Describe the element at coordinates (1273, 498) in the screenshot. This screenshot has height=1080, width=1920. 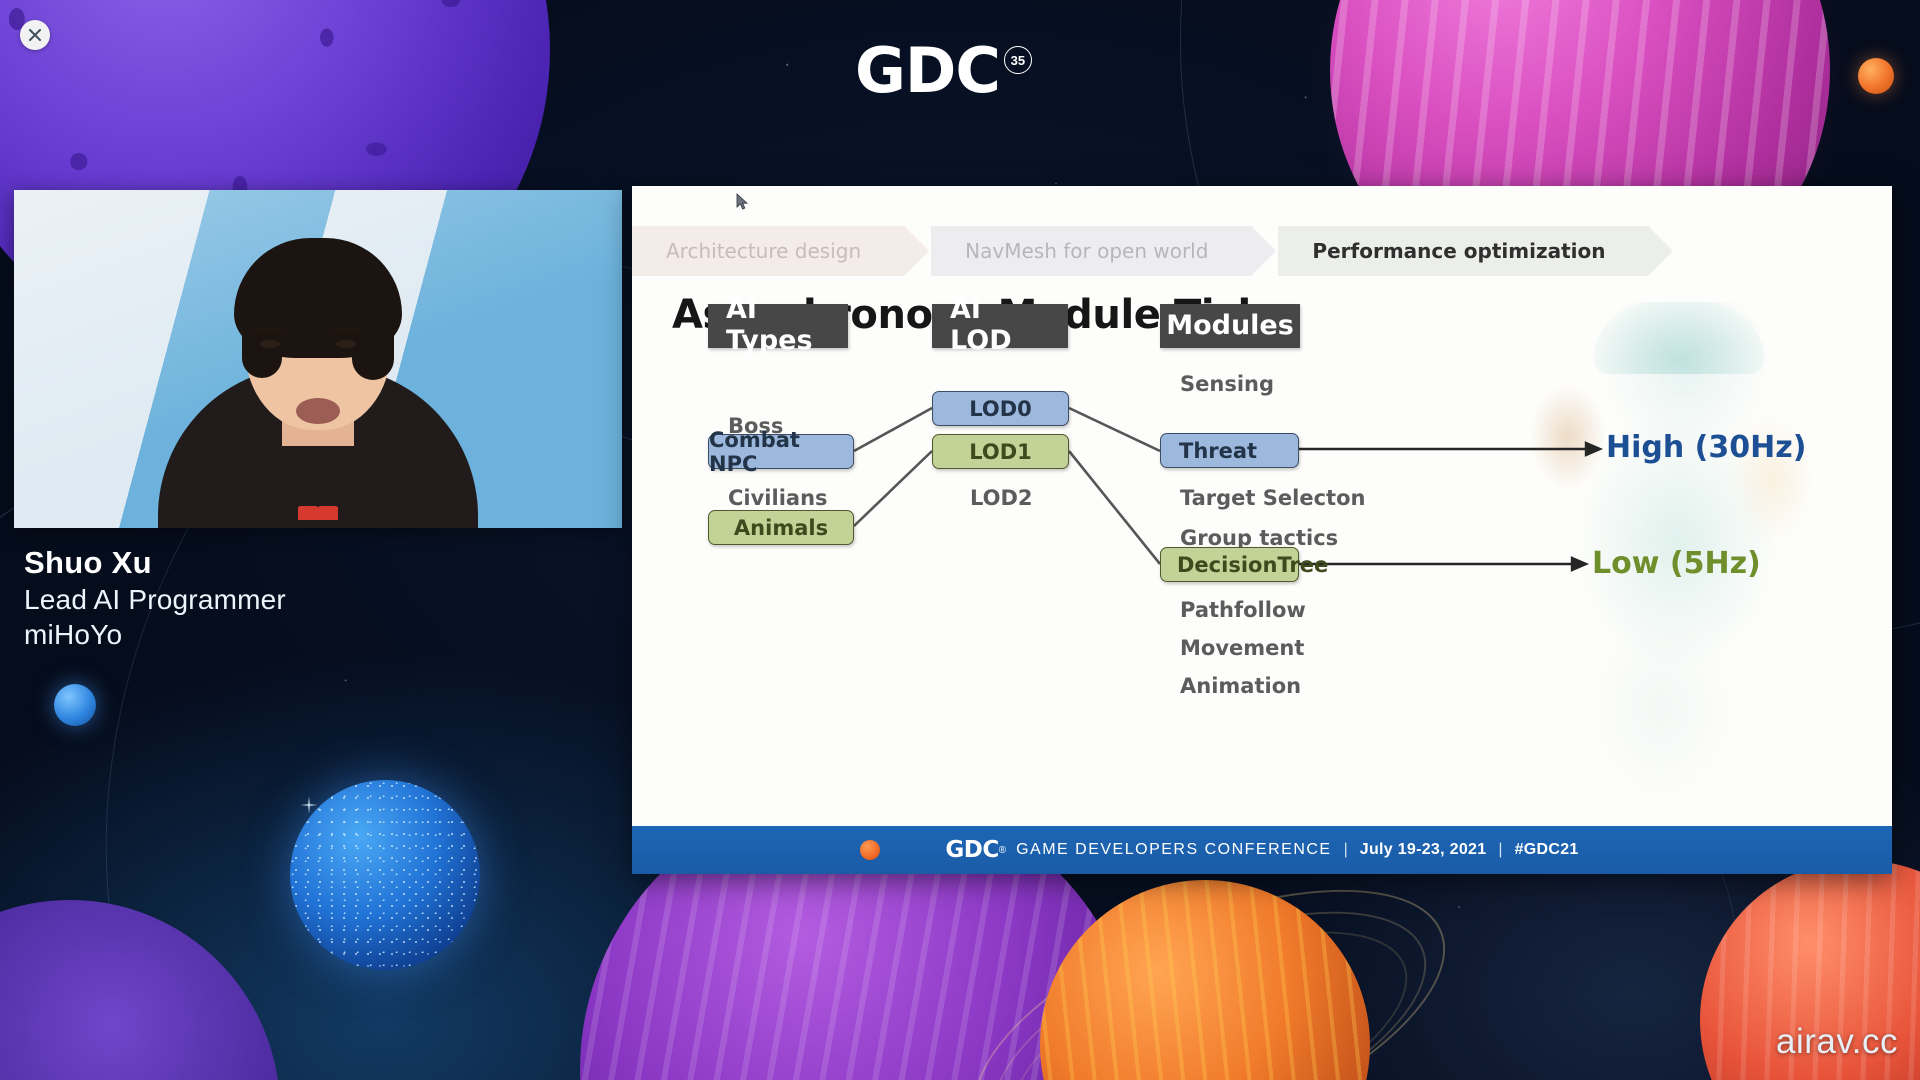
I see `diagram-node-target-selecton: Target Selecton` at that location.